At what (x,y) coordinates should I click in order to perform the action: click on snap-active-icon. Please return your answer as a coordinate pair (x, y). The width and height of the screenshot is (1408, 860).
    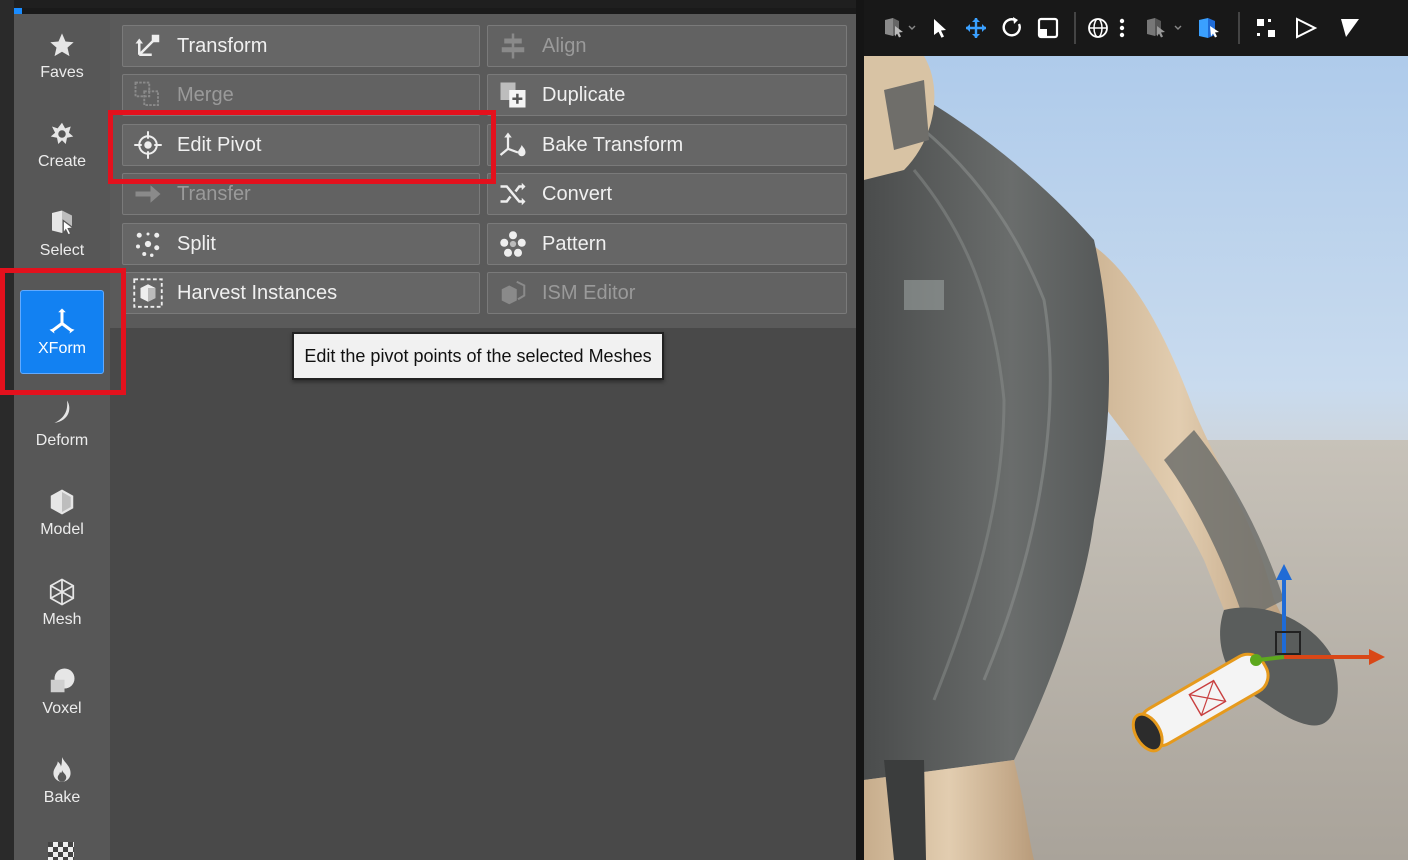
    Looking at the image, I should click on (1210, 28).